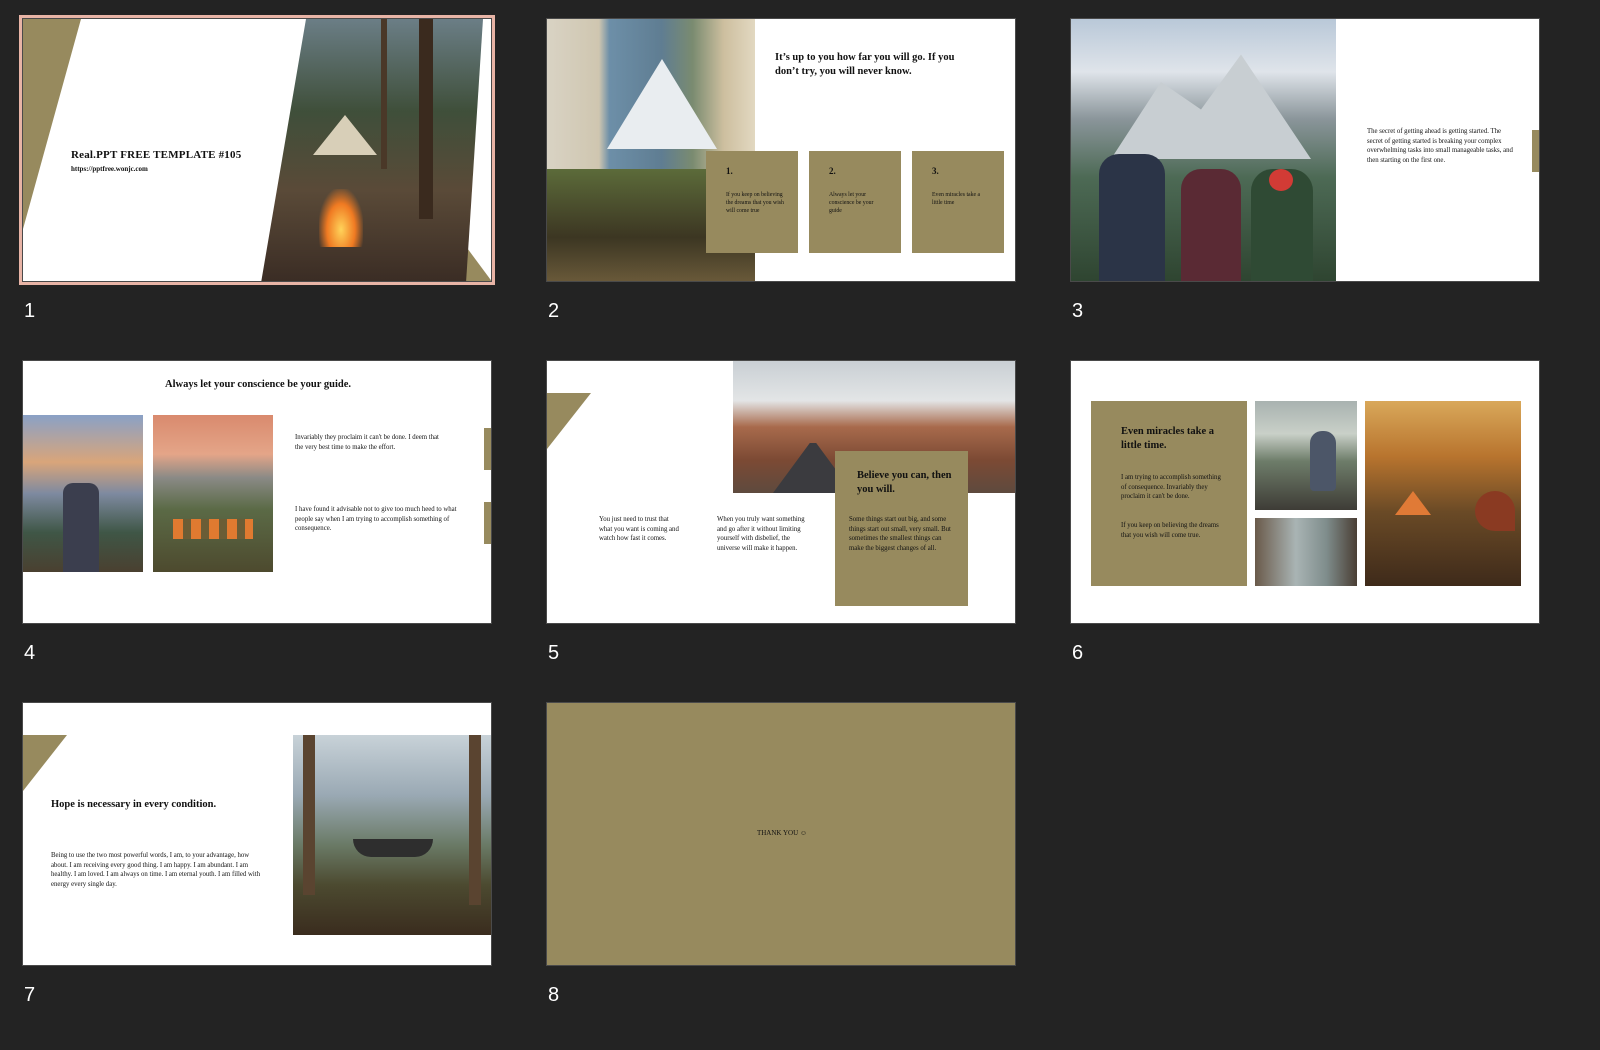 The height and width of the screenshot is (1050, 1600). I want to click on canoe-shape, so click(1495, 511).